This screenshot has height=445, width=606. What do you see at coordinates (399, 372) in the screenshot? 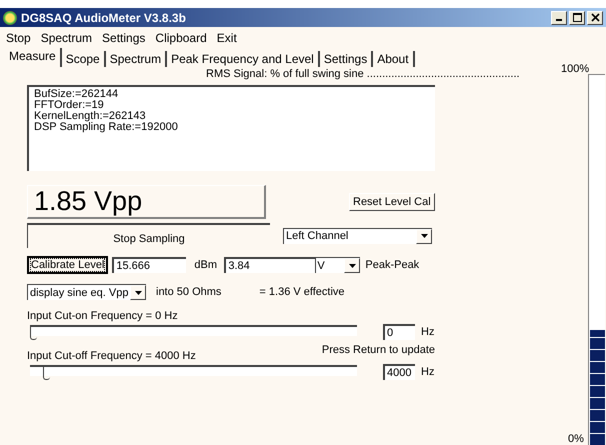
I see `cut-off-field: 4000` at bounding box center [399, 372].